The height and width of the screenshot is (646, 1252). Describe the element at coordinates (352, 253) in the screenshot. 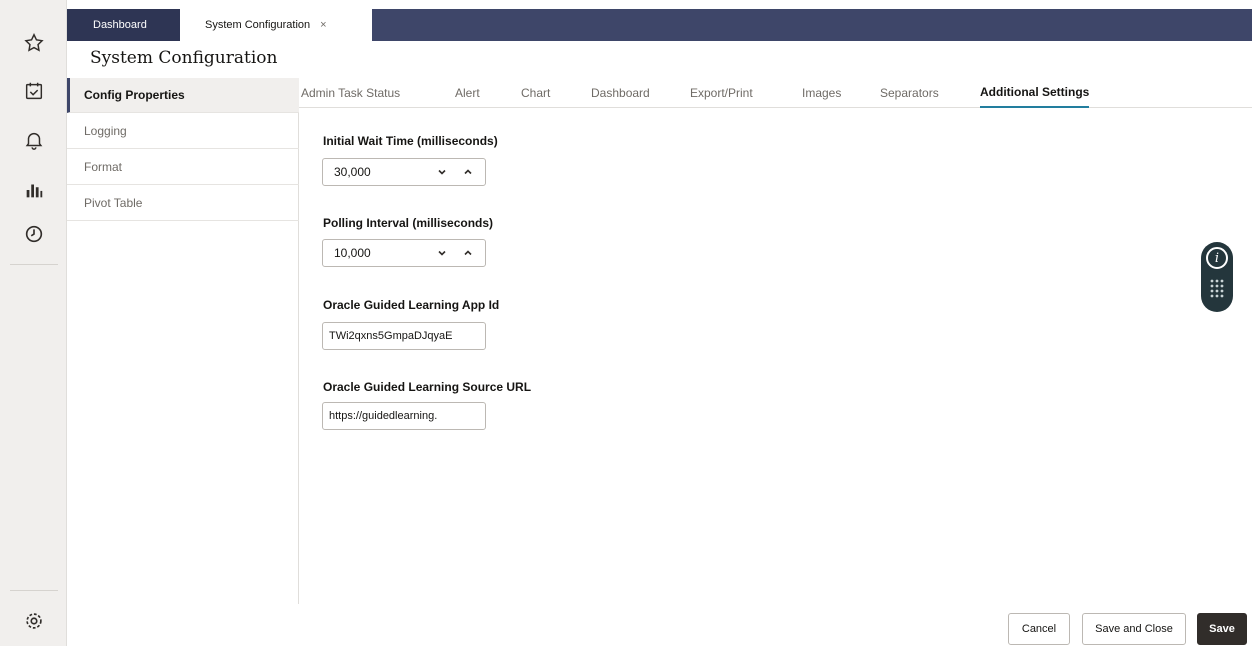

I see `polling-interval-value: 10,000` at that location.